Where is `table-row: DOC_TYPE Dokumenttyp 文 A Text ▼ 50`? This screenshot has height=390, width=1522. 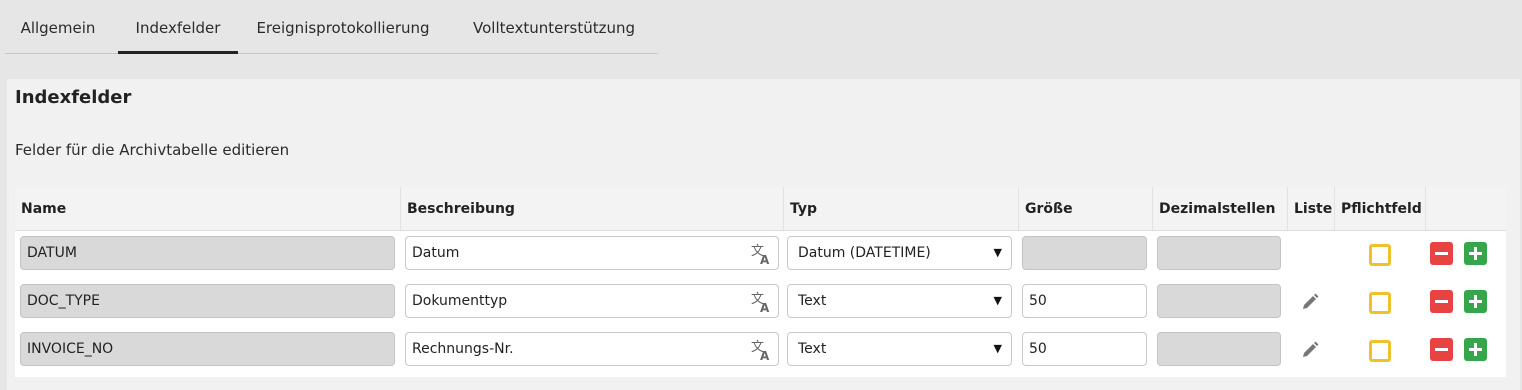
table-row: DOC_TYPE Dokumenttyp 文 A Text ▼ 50 is located at coordinates (760, 302).